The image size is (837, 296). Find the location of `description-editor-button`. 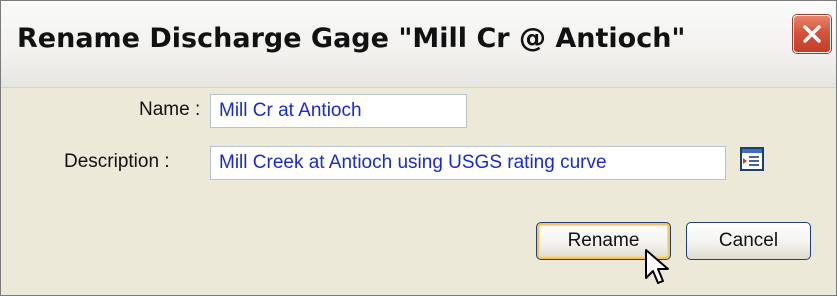

description-editor-button is located at coordinates (752, 159).